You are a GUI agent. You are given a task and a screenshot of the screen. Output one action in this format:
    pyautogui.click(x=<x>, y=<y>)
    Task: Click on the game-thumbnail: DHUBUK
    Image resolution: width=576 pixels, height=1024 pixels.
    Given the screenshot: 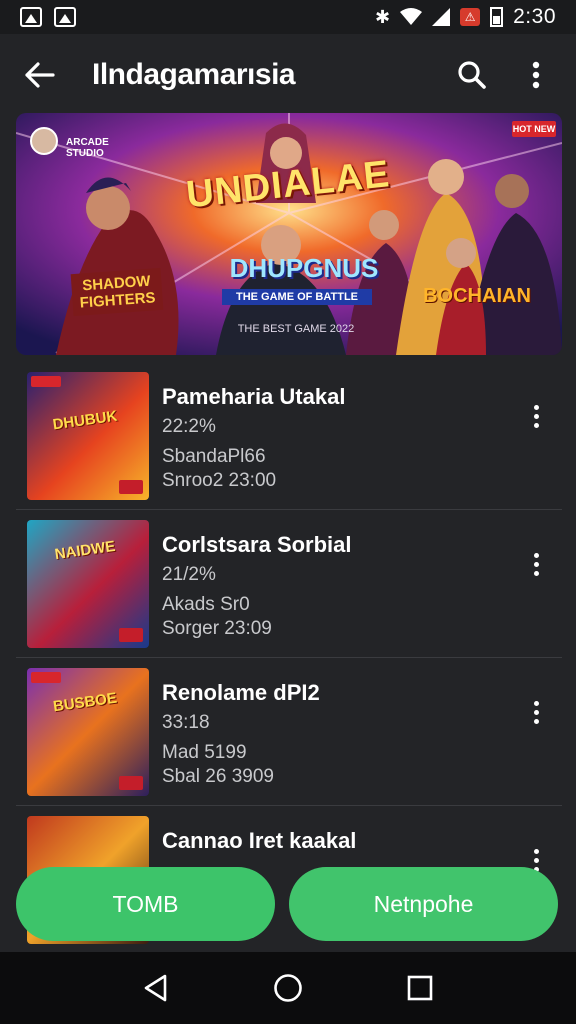 What is the action you would take?
    pyautogui.click(x=88, y=436)
    